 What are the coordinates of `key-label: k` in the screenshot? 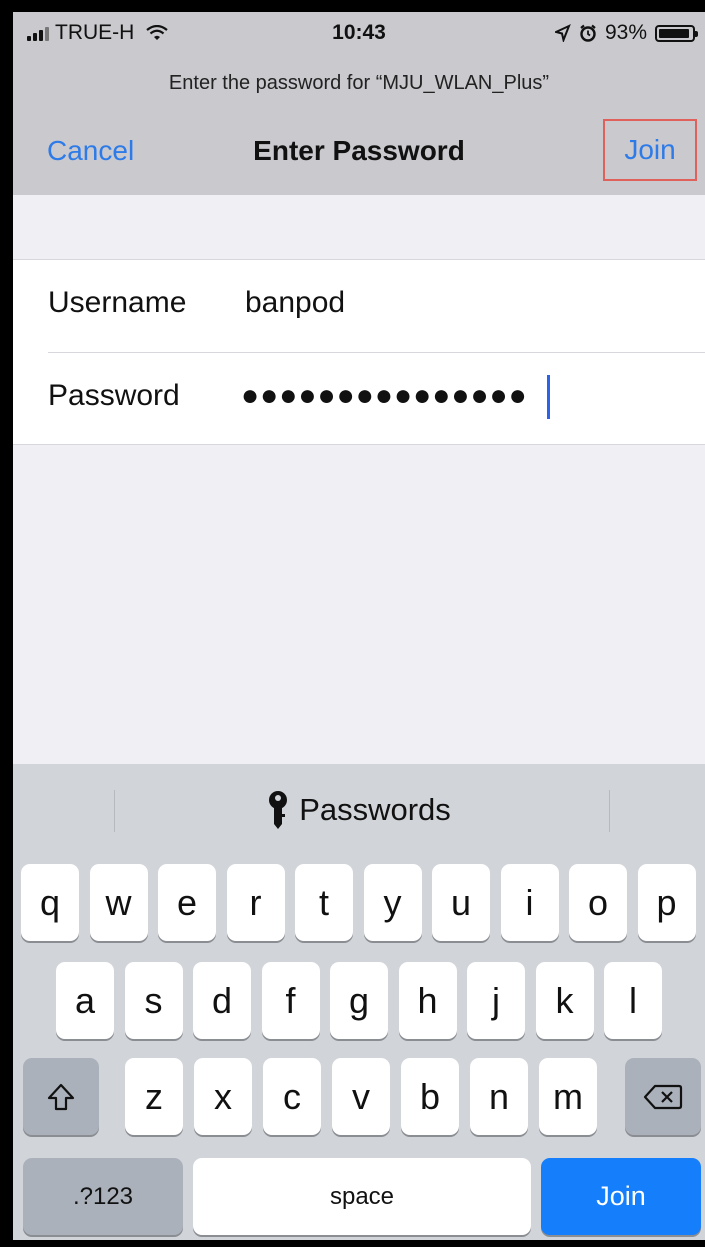 It's located at (564, 1000).